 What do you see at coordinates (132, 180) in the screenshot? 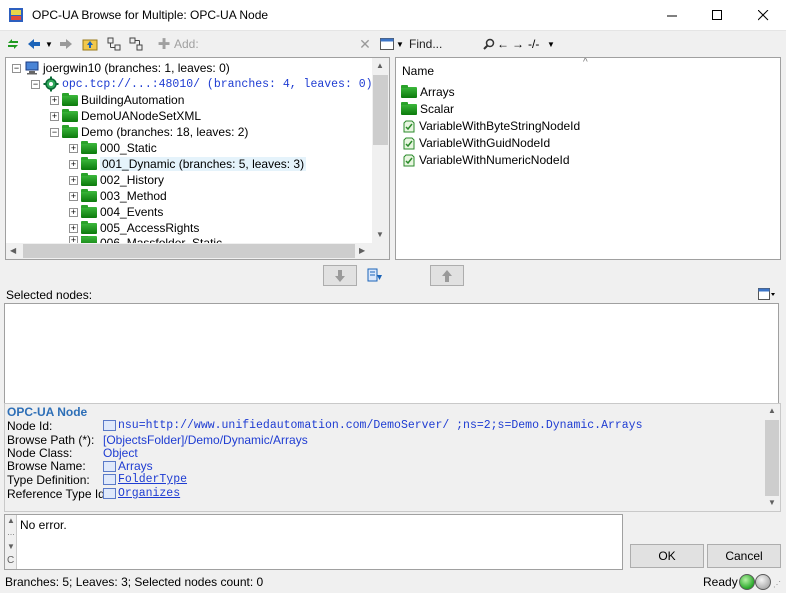
I see `tree-node-label: 002_History` at bounding box center [132, 180].